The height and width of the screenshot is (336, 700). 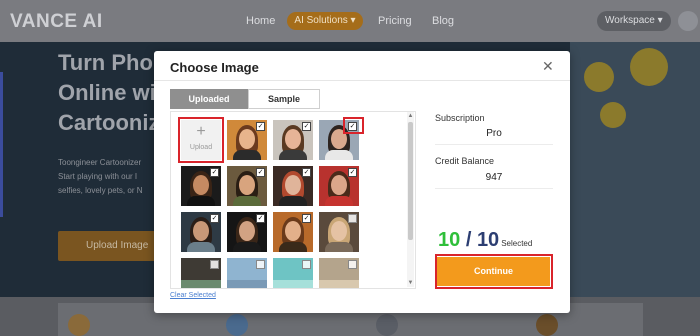 I want to click on hero-image, so click(x=635, y=169).